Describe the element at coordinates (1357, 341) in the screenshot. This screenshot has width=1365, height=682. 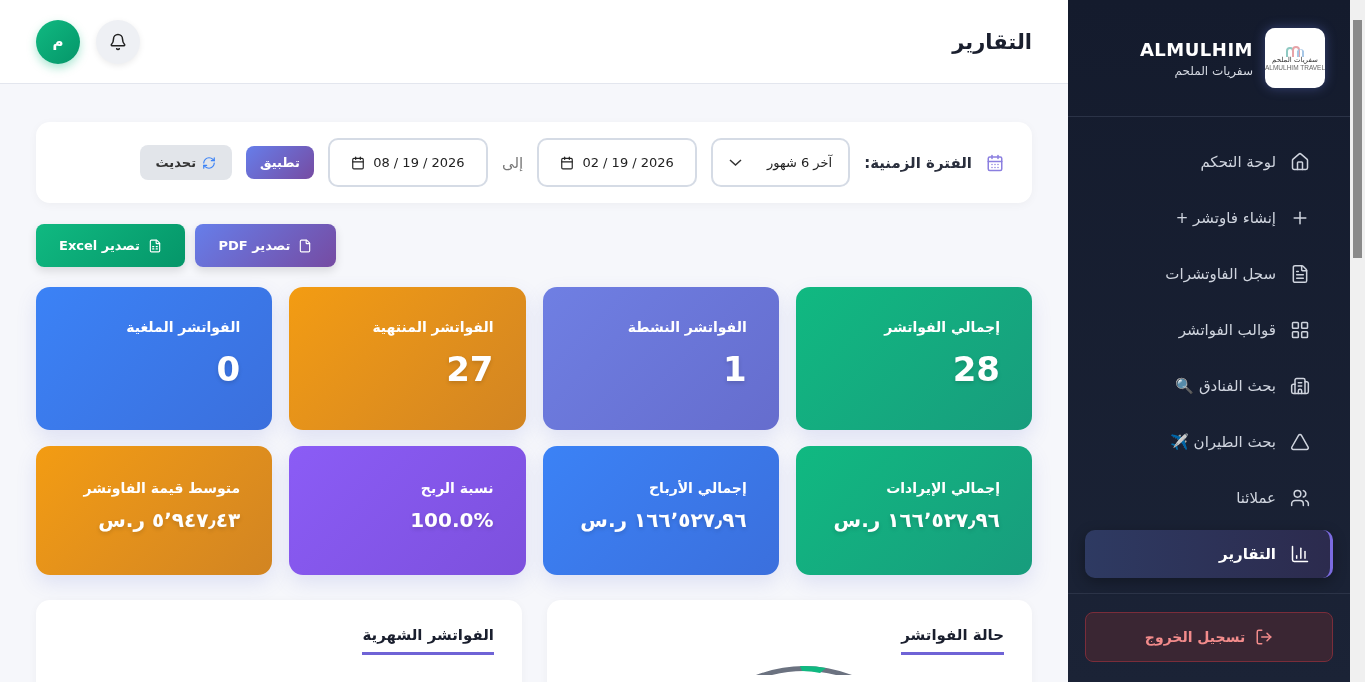
I see `scrollbar` at that location.